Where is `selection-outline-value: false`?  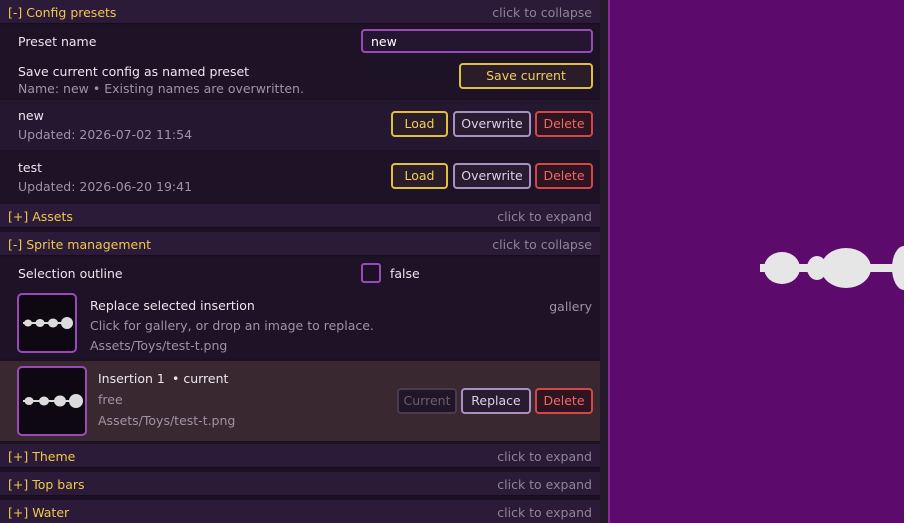 selection-outline-value: false is located at coordinates (405, 273).